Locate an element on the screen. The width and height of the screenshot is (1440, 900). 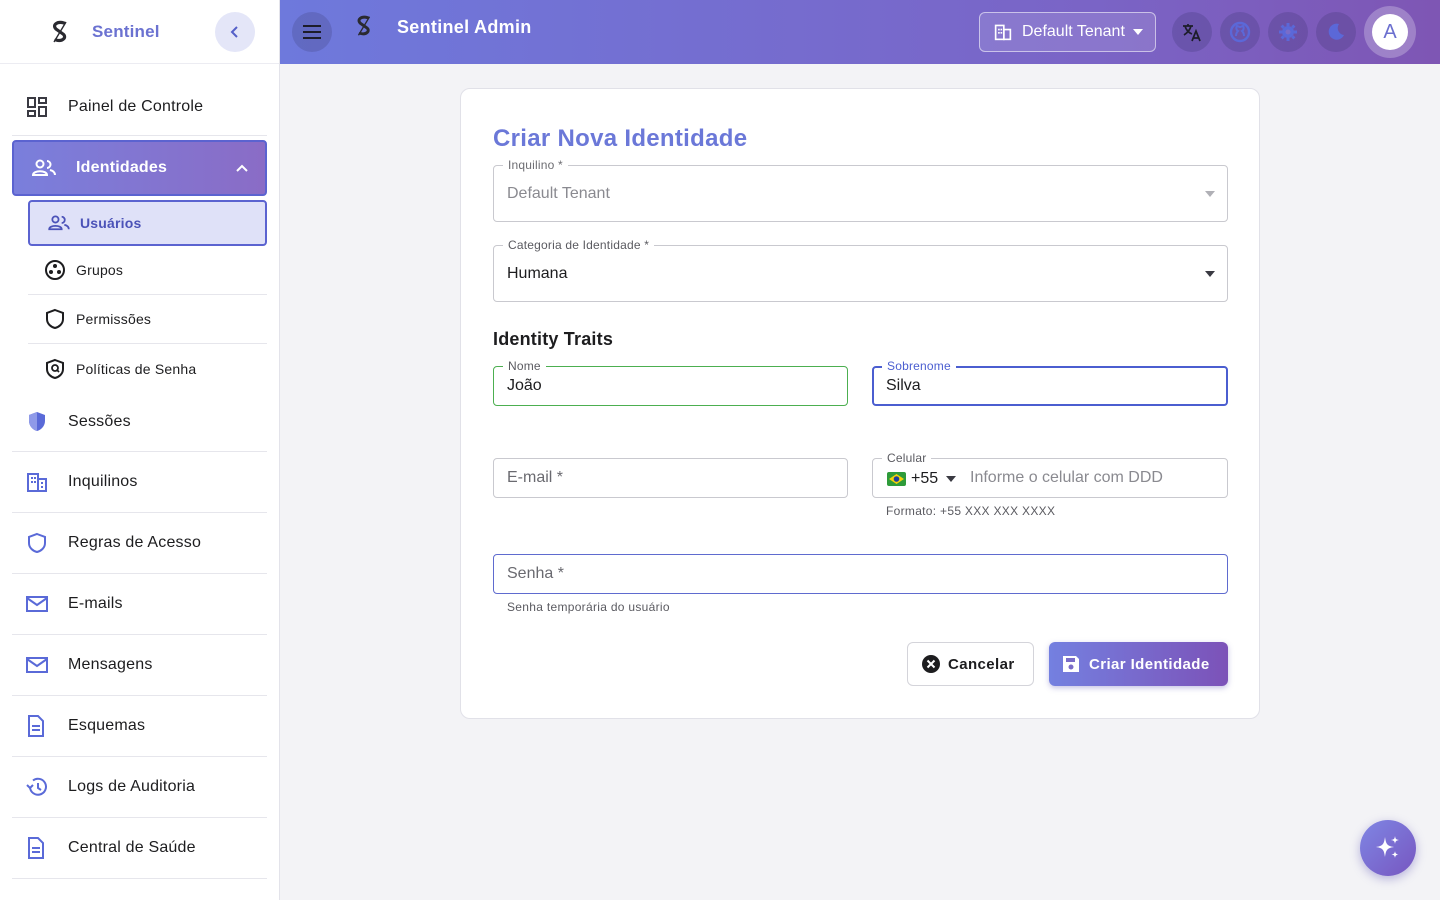
sidebar-item-health-center: Central de Saúde is located at coordinates (139, 848).